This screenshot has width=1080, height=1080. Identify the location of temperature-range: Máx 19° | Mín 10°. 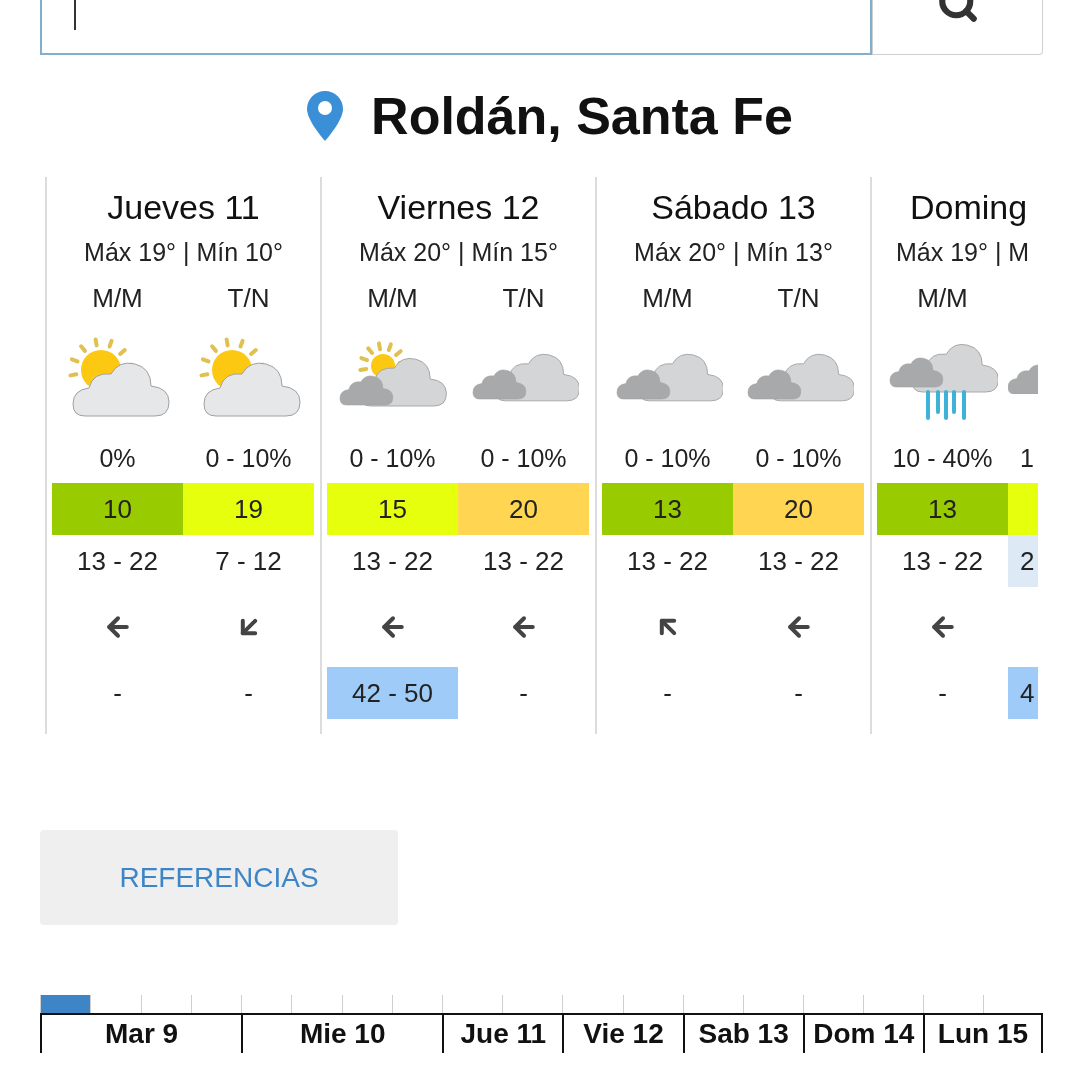
(183, 253).